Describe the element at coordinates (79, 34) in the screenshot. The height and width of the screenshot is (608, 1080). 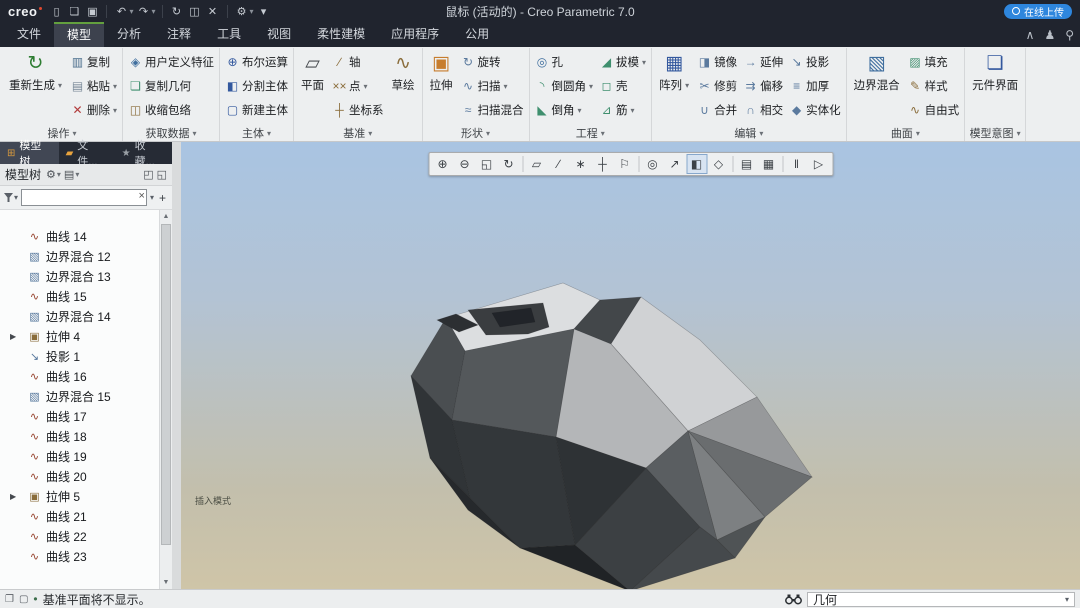
I see `tab-model: 模型` at that location.